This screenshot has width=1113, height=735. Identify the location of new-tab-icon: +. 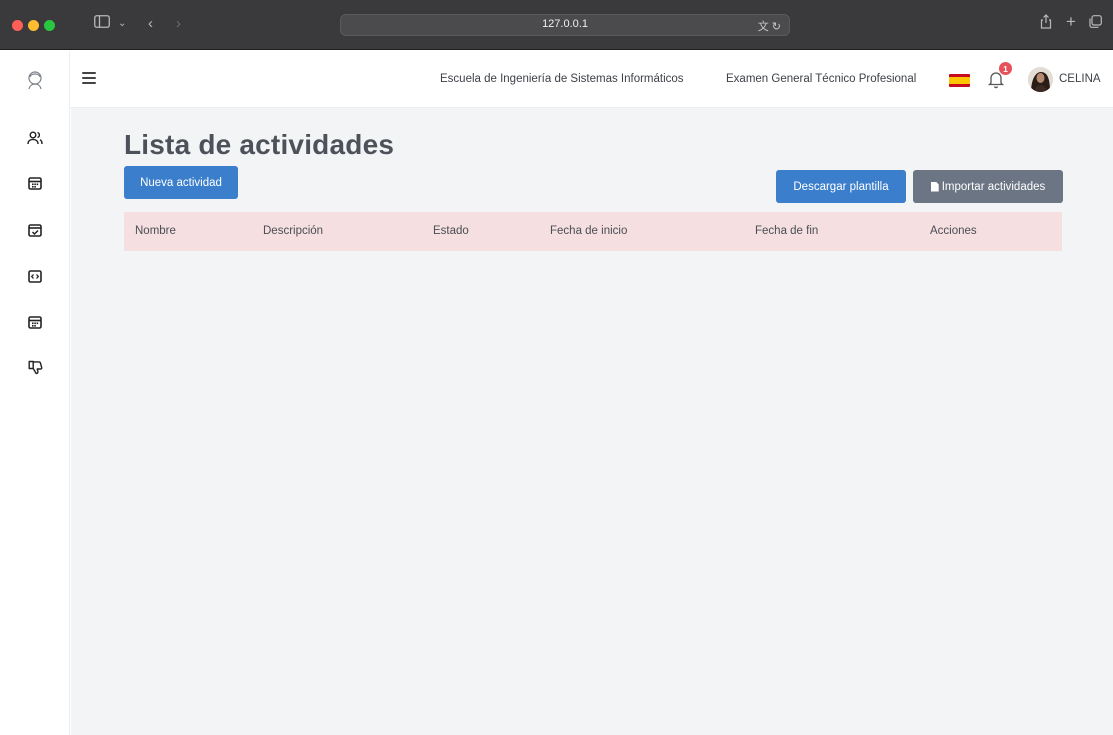
(1071, 22).